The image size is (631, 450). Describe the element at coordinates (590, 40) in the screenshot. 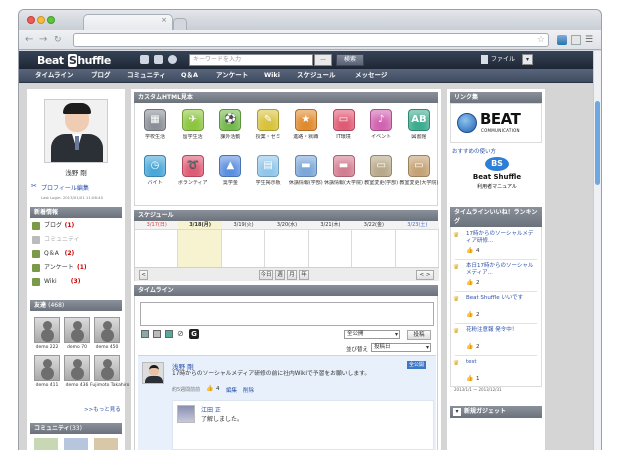

I see `menu-wrench-icon: ☰` at that location.